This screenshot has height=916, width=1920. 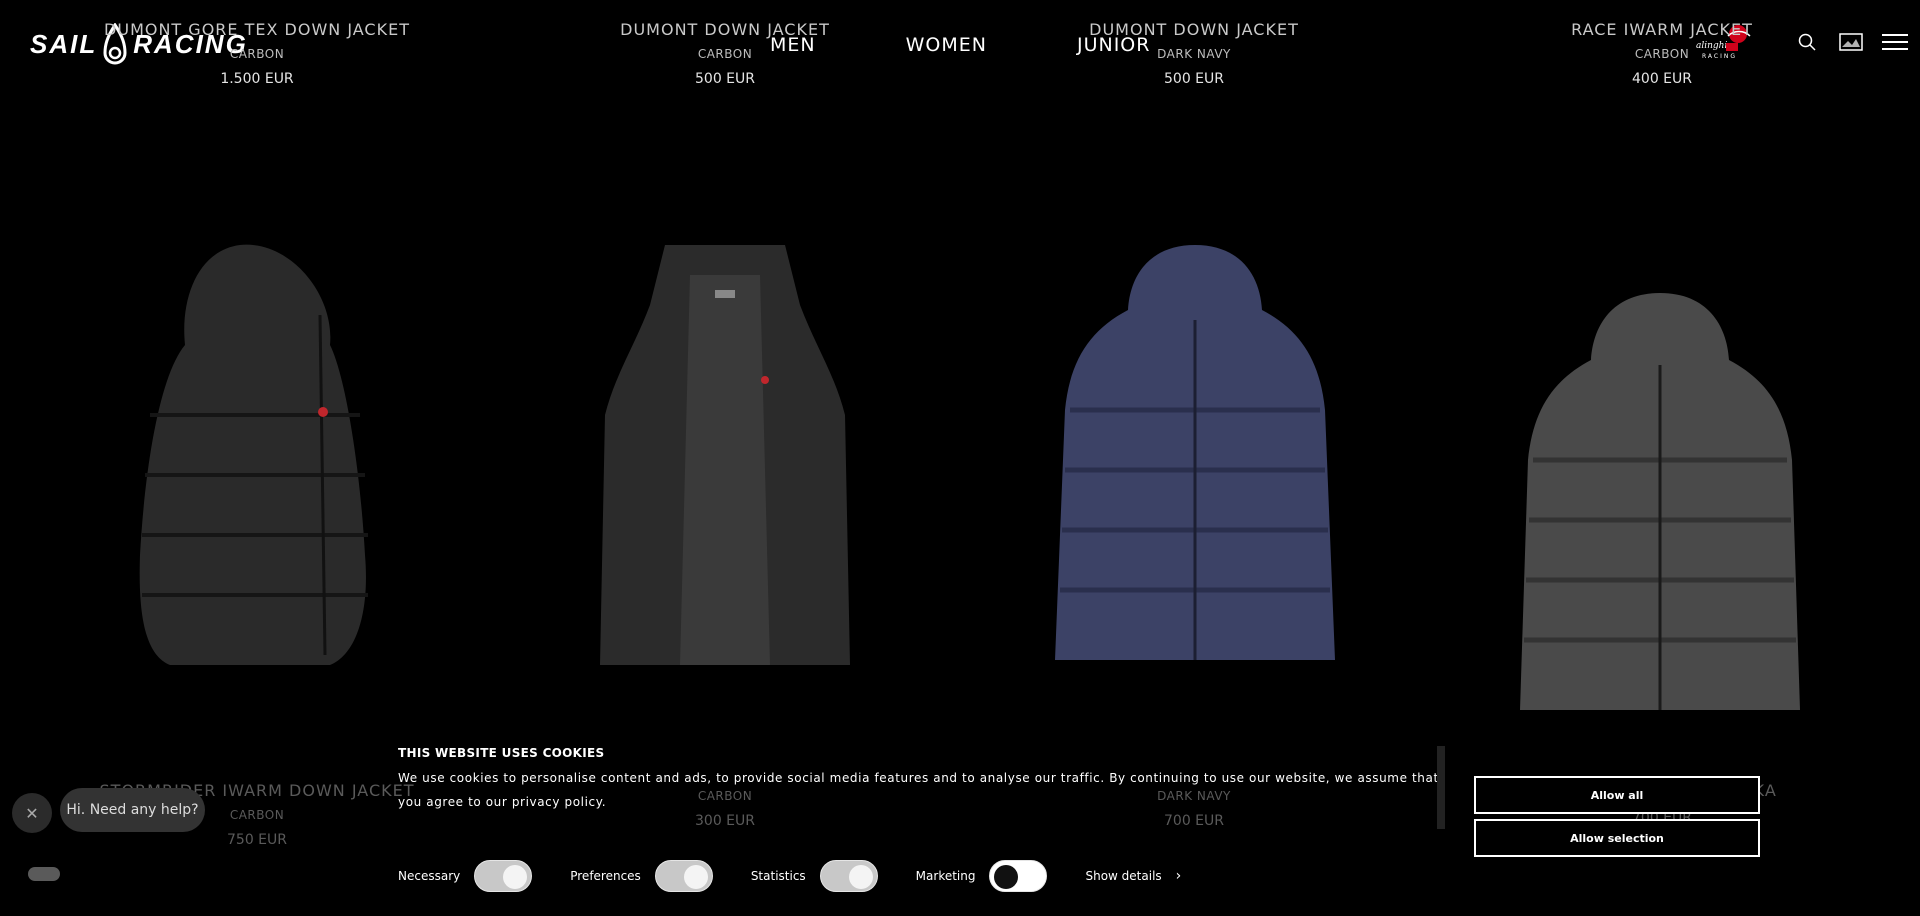 What do you see at coordinates (641, 876) in the screenshot?
I see `pref-preferences: Preferences` at bounding box center [641, 876].